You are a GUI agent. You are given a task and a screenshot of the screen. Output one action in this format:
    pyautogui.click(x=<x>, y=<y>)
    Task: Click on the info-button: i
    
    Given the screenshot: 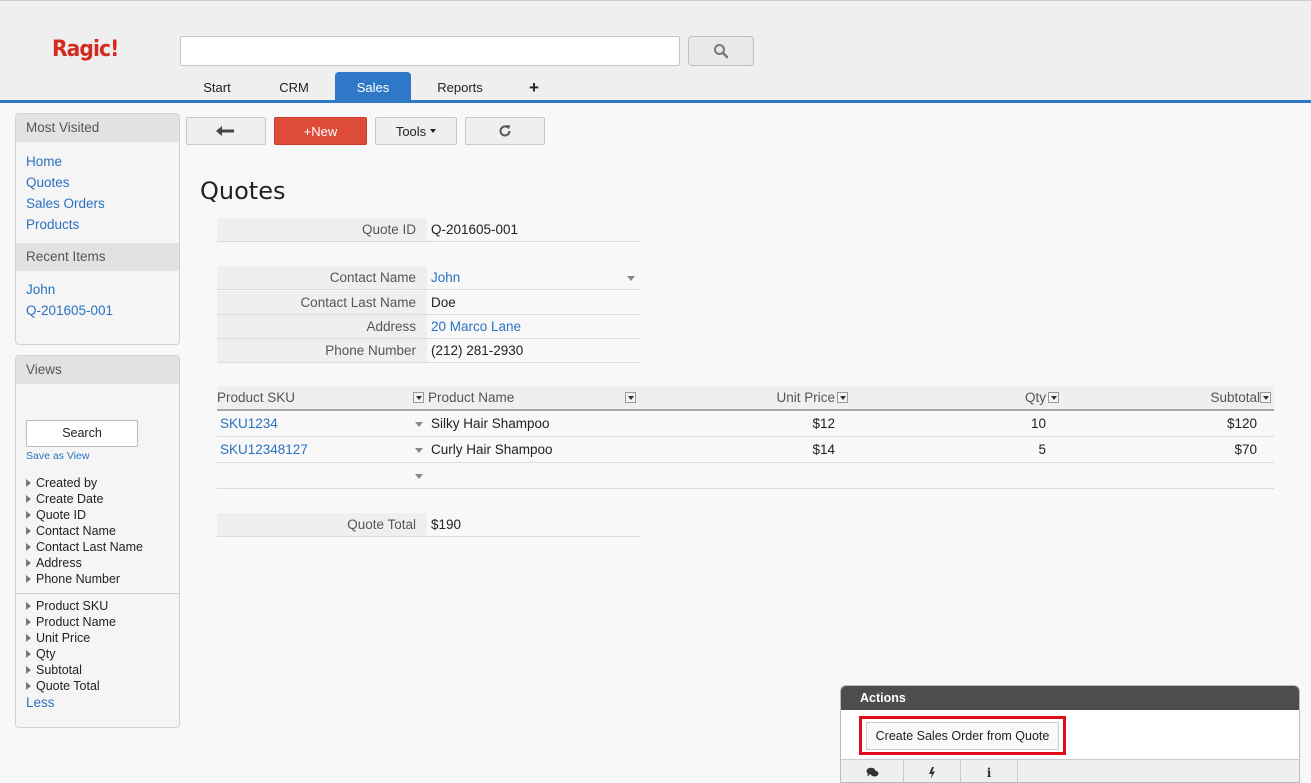 What is the action you would take?
    pyautogui.click(x=989, y=771)
    